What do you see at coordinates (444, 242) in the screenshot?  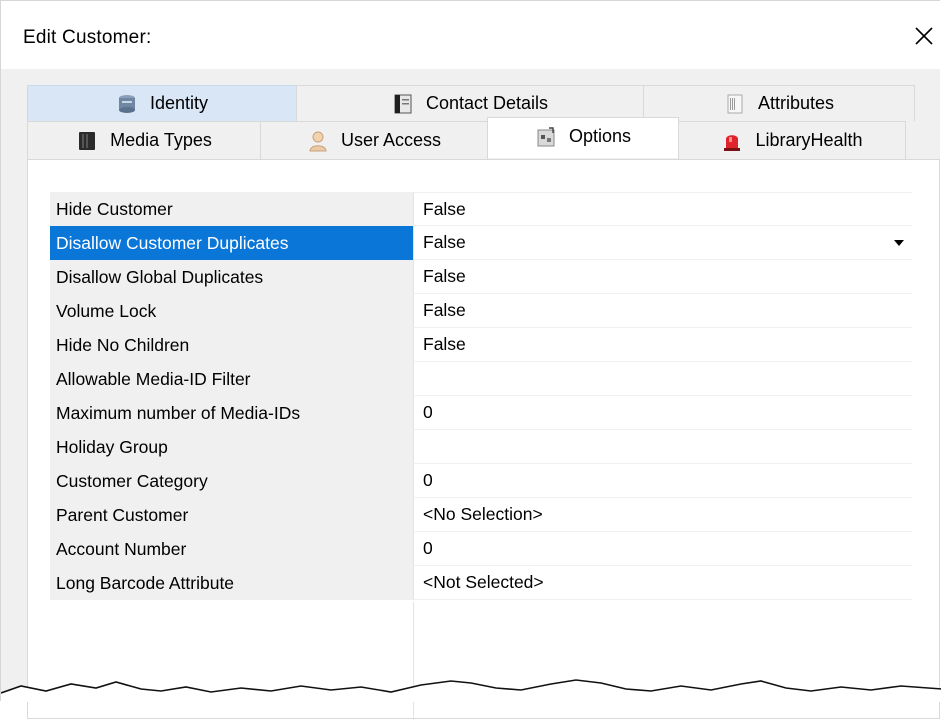 I see `property-value-text: False` at bounding box center [444, 242].